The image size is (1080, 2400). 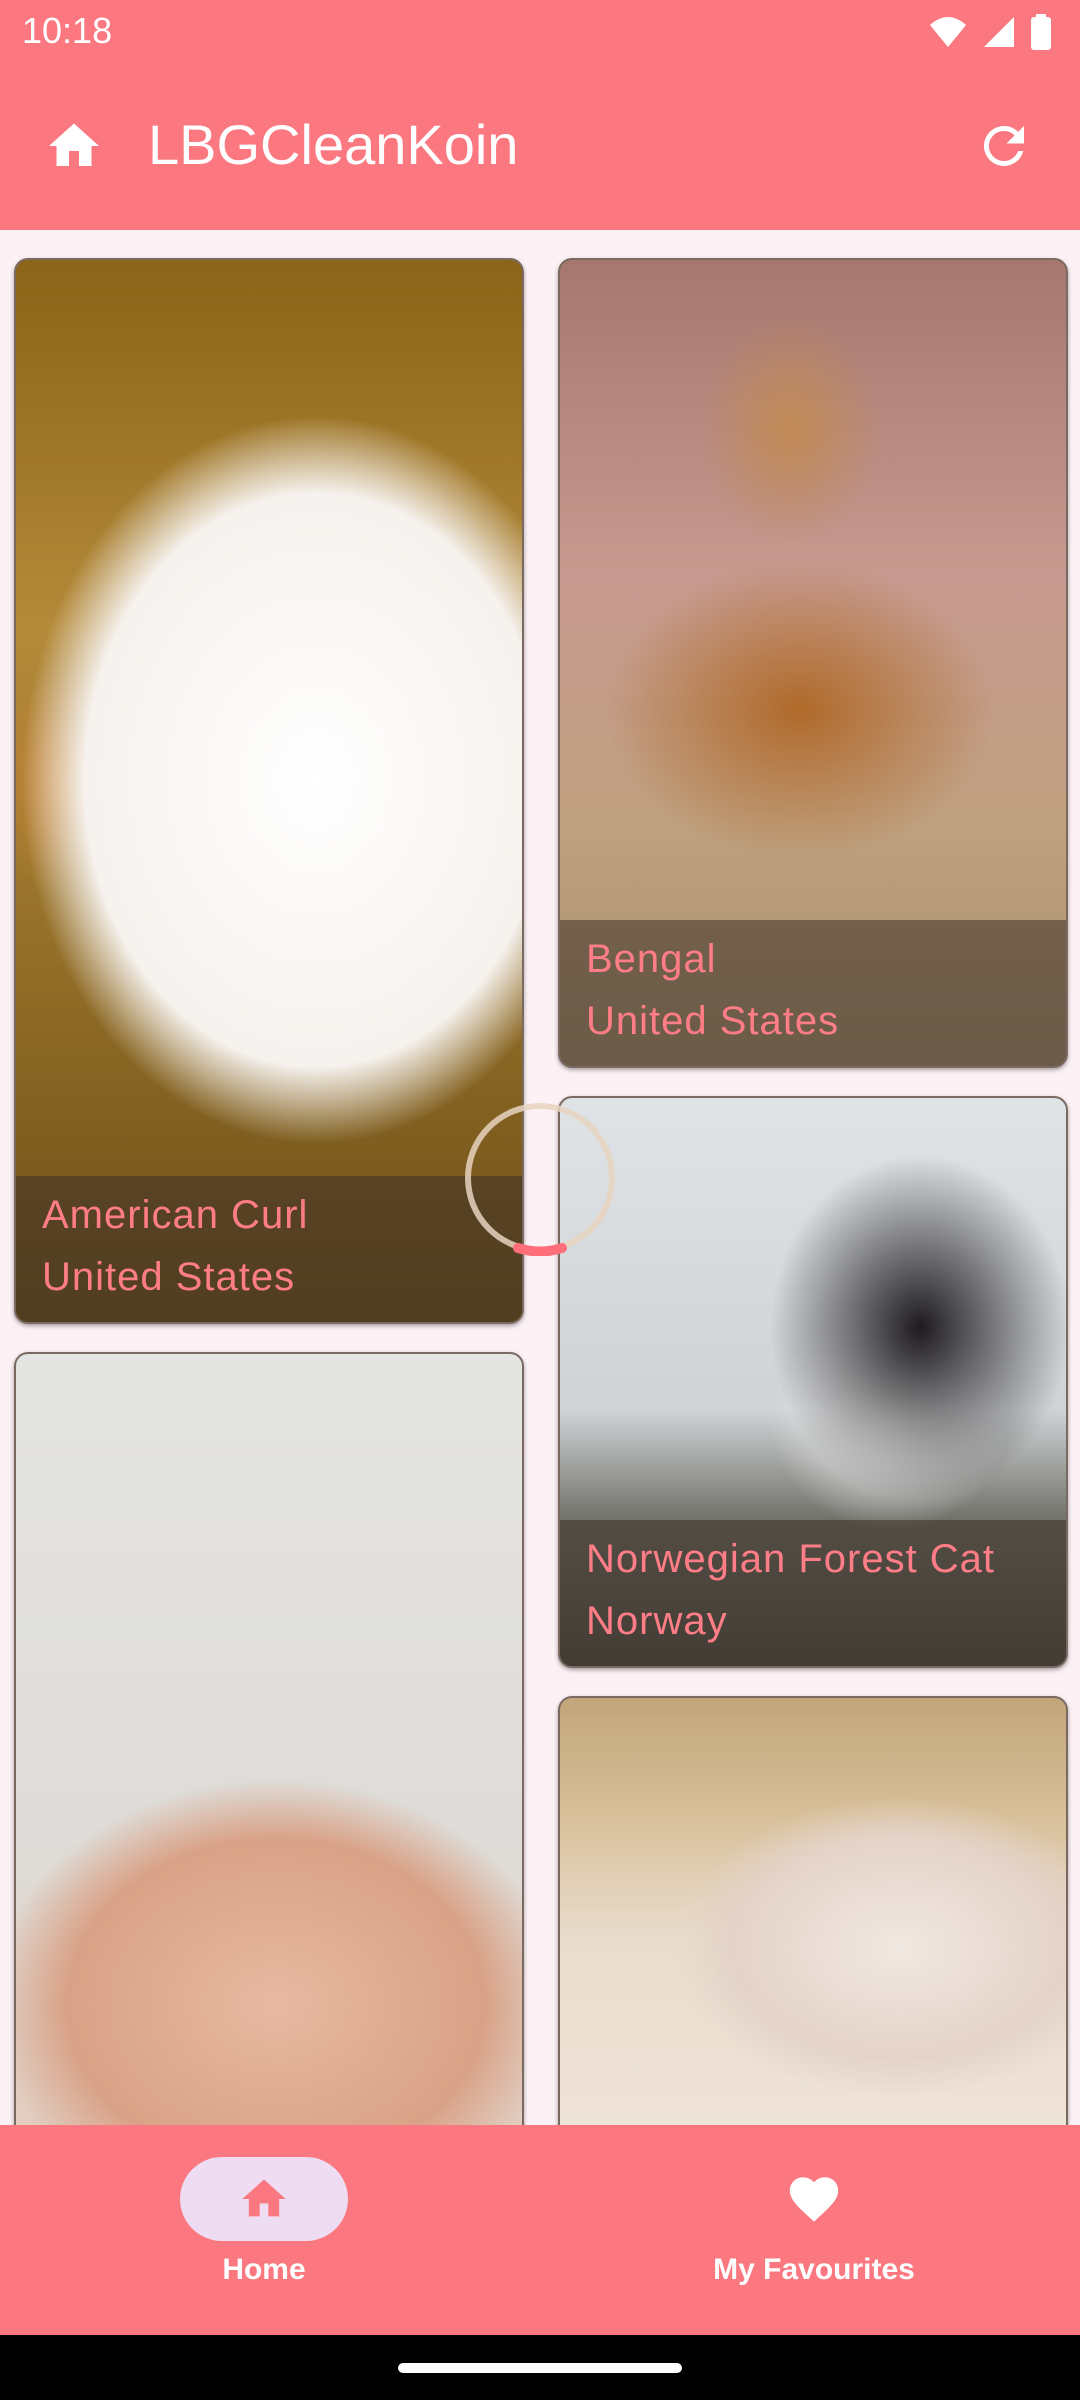 What do you see at coordinates (67, 30) in the screenshot?
I see `status-time: 10:18` at bounding box center [67, 30].